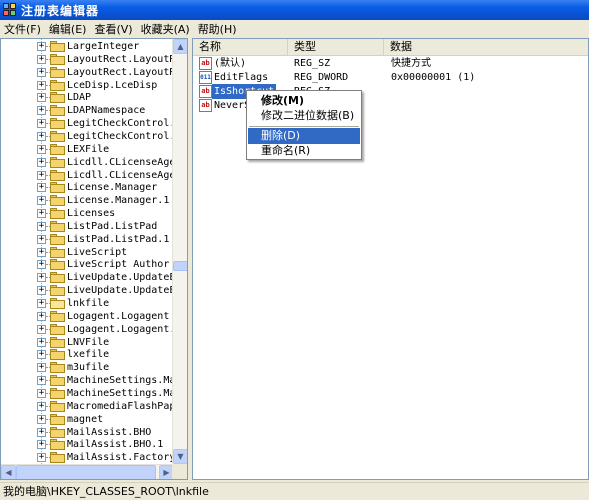 The width and height of the screenshot is (589, 500). What do you see at coordinates (87, 72) in the screenshot?
I see `tree-item: + LayoutRect.LayoutRect.1` at bounding box center [87, 72].